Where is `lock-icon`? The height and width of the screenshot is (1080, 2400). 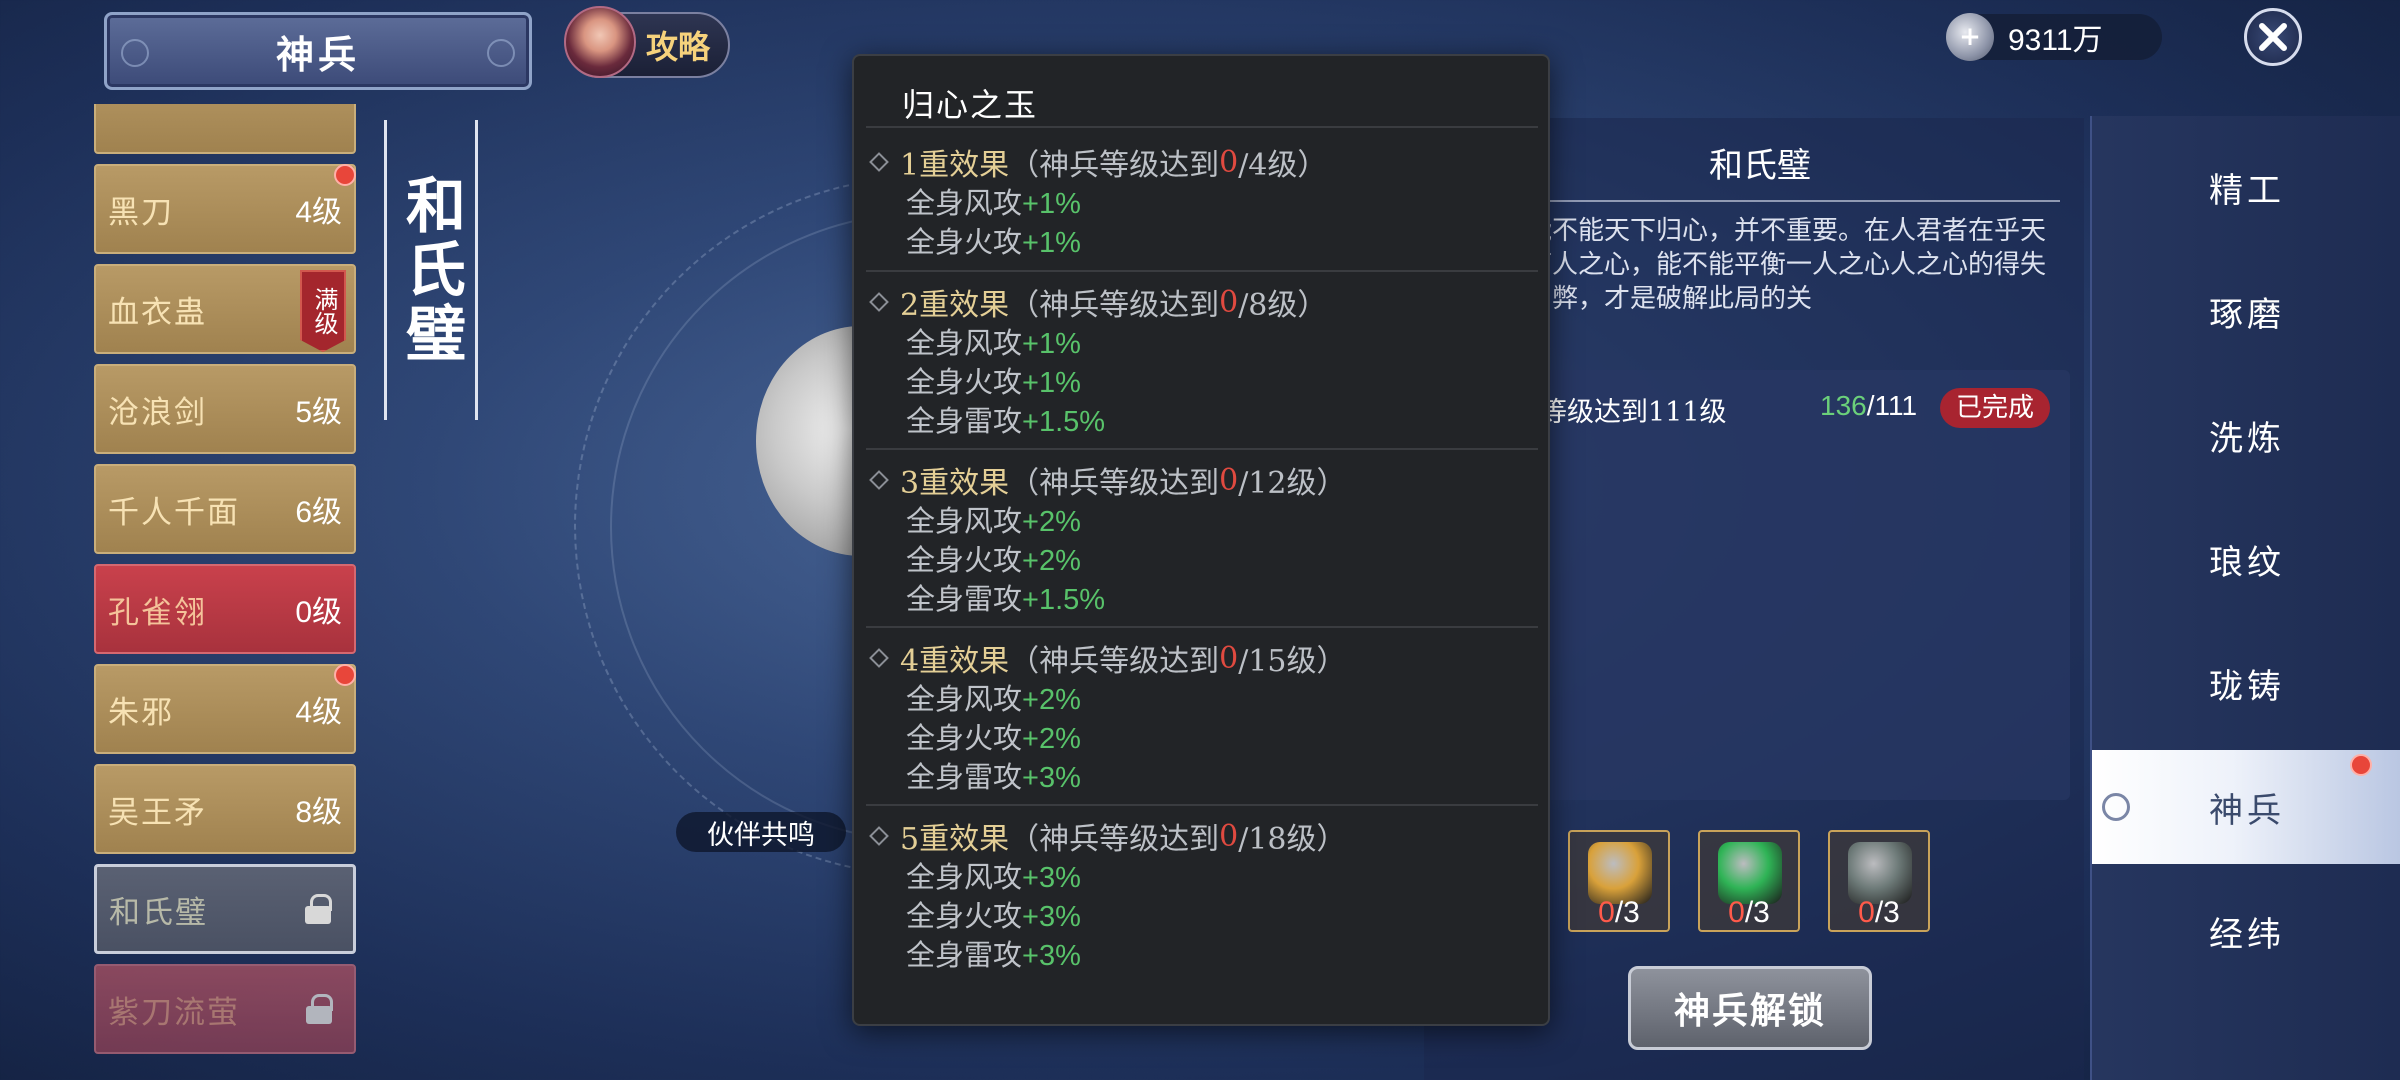
lock-icon is located at coordinates (319, 1009).